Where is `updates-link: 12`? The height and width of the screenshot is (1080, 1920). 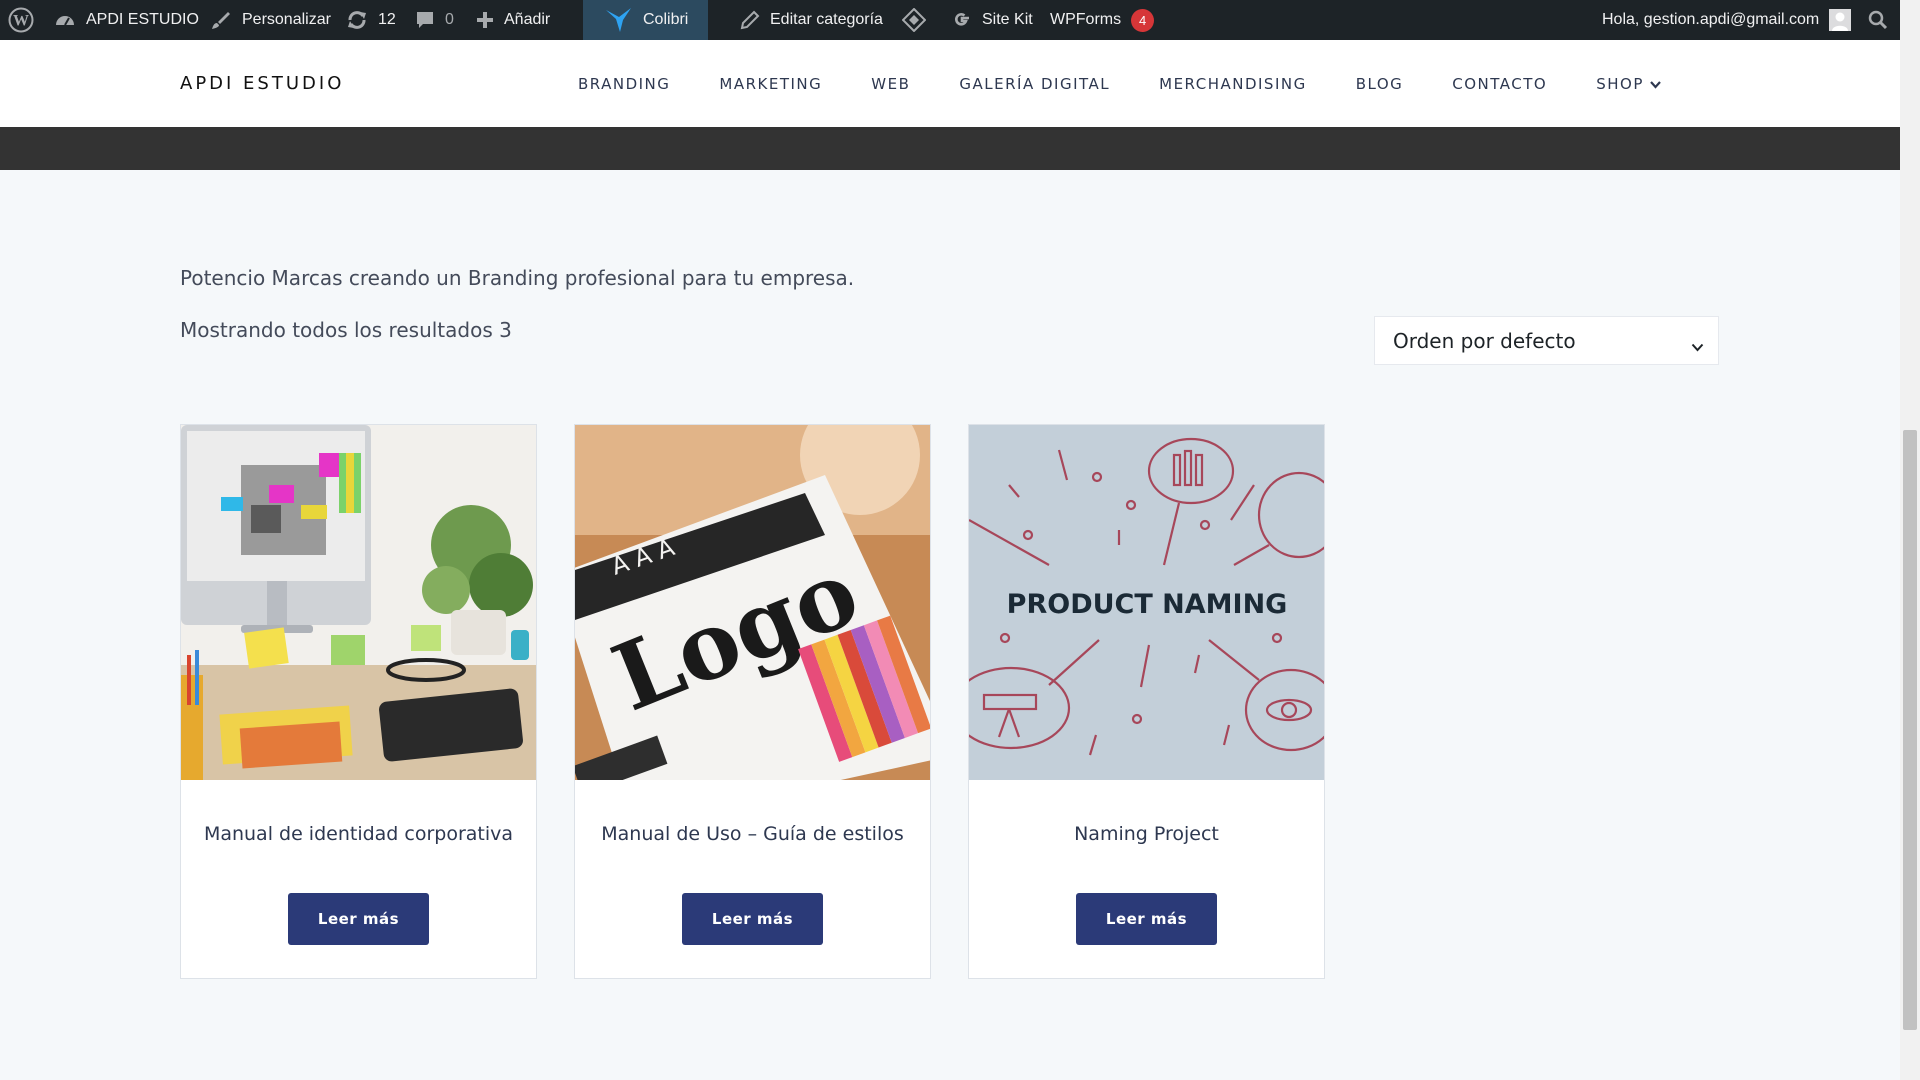 updates-link: 12 is located at coordinates (371, 20).